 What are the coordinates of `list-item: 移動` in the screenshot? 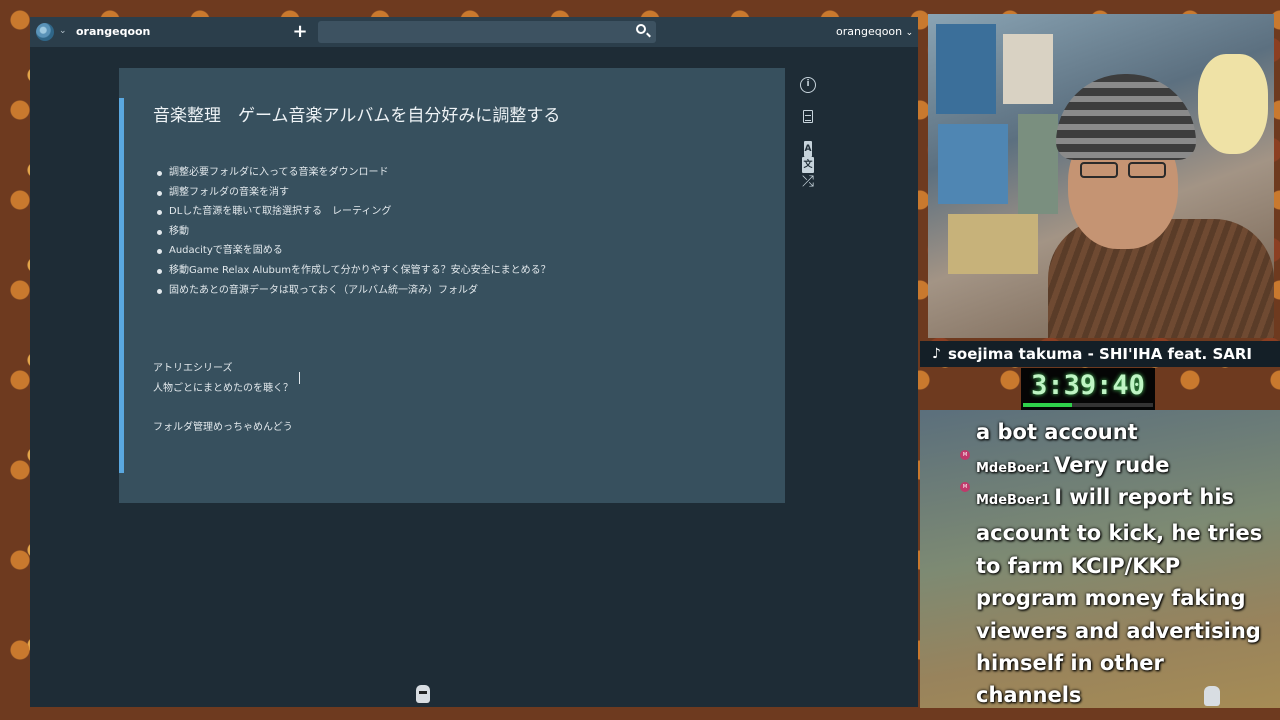 It's located at (354, 232).